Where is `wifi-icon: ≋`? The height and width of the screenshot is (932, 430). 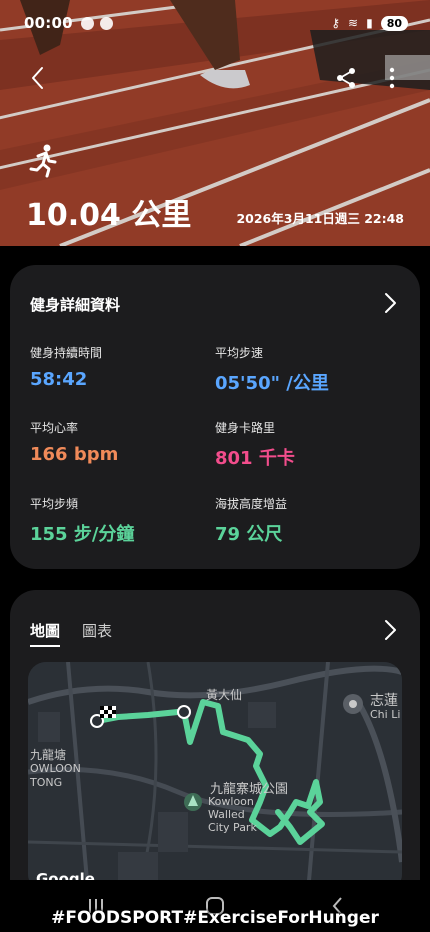 wifi-icon: ≋ is located at coordinates (353, 23).